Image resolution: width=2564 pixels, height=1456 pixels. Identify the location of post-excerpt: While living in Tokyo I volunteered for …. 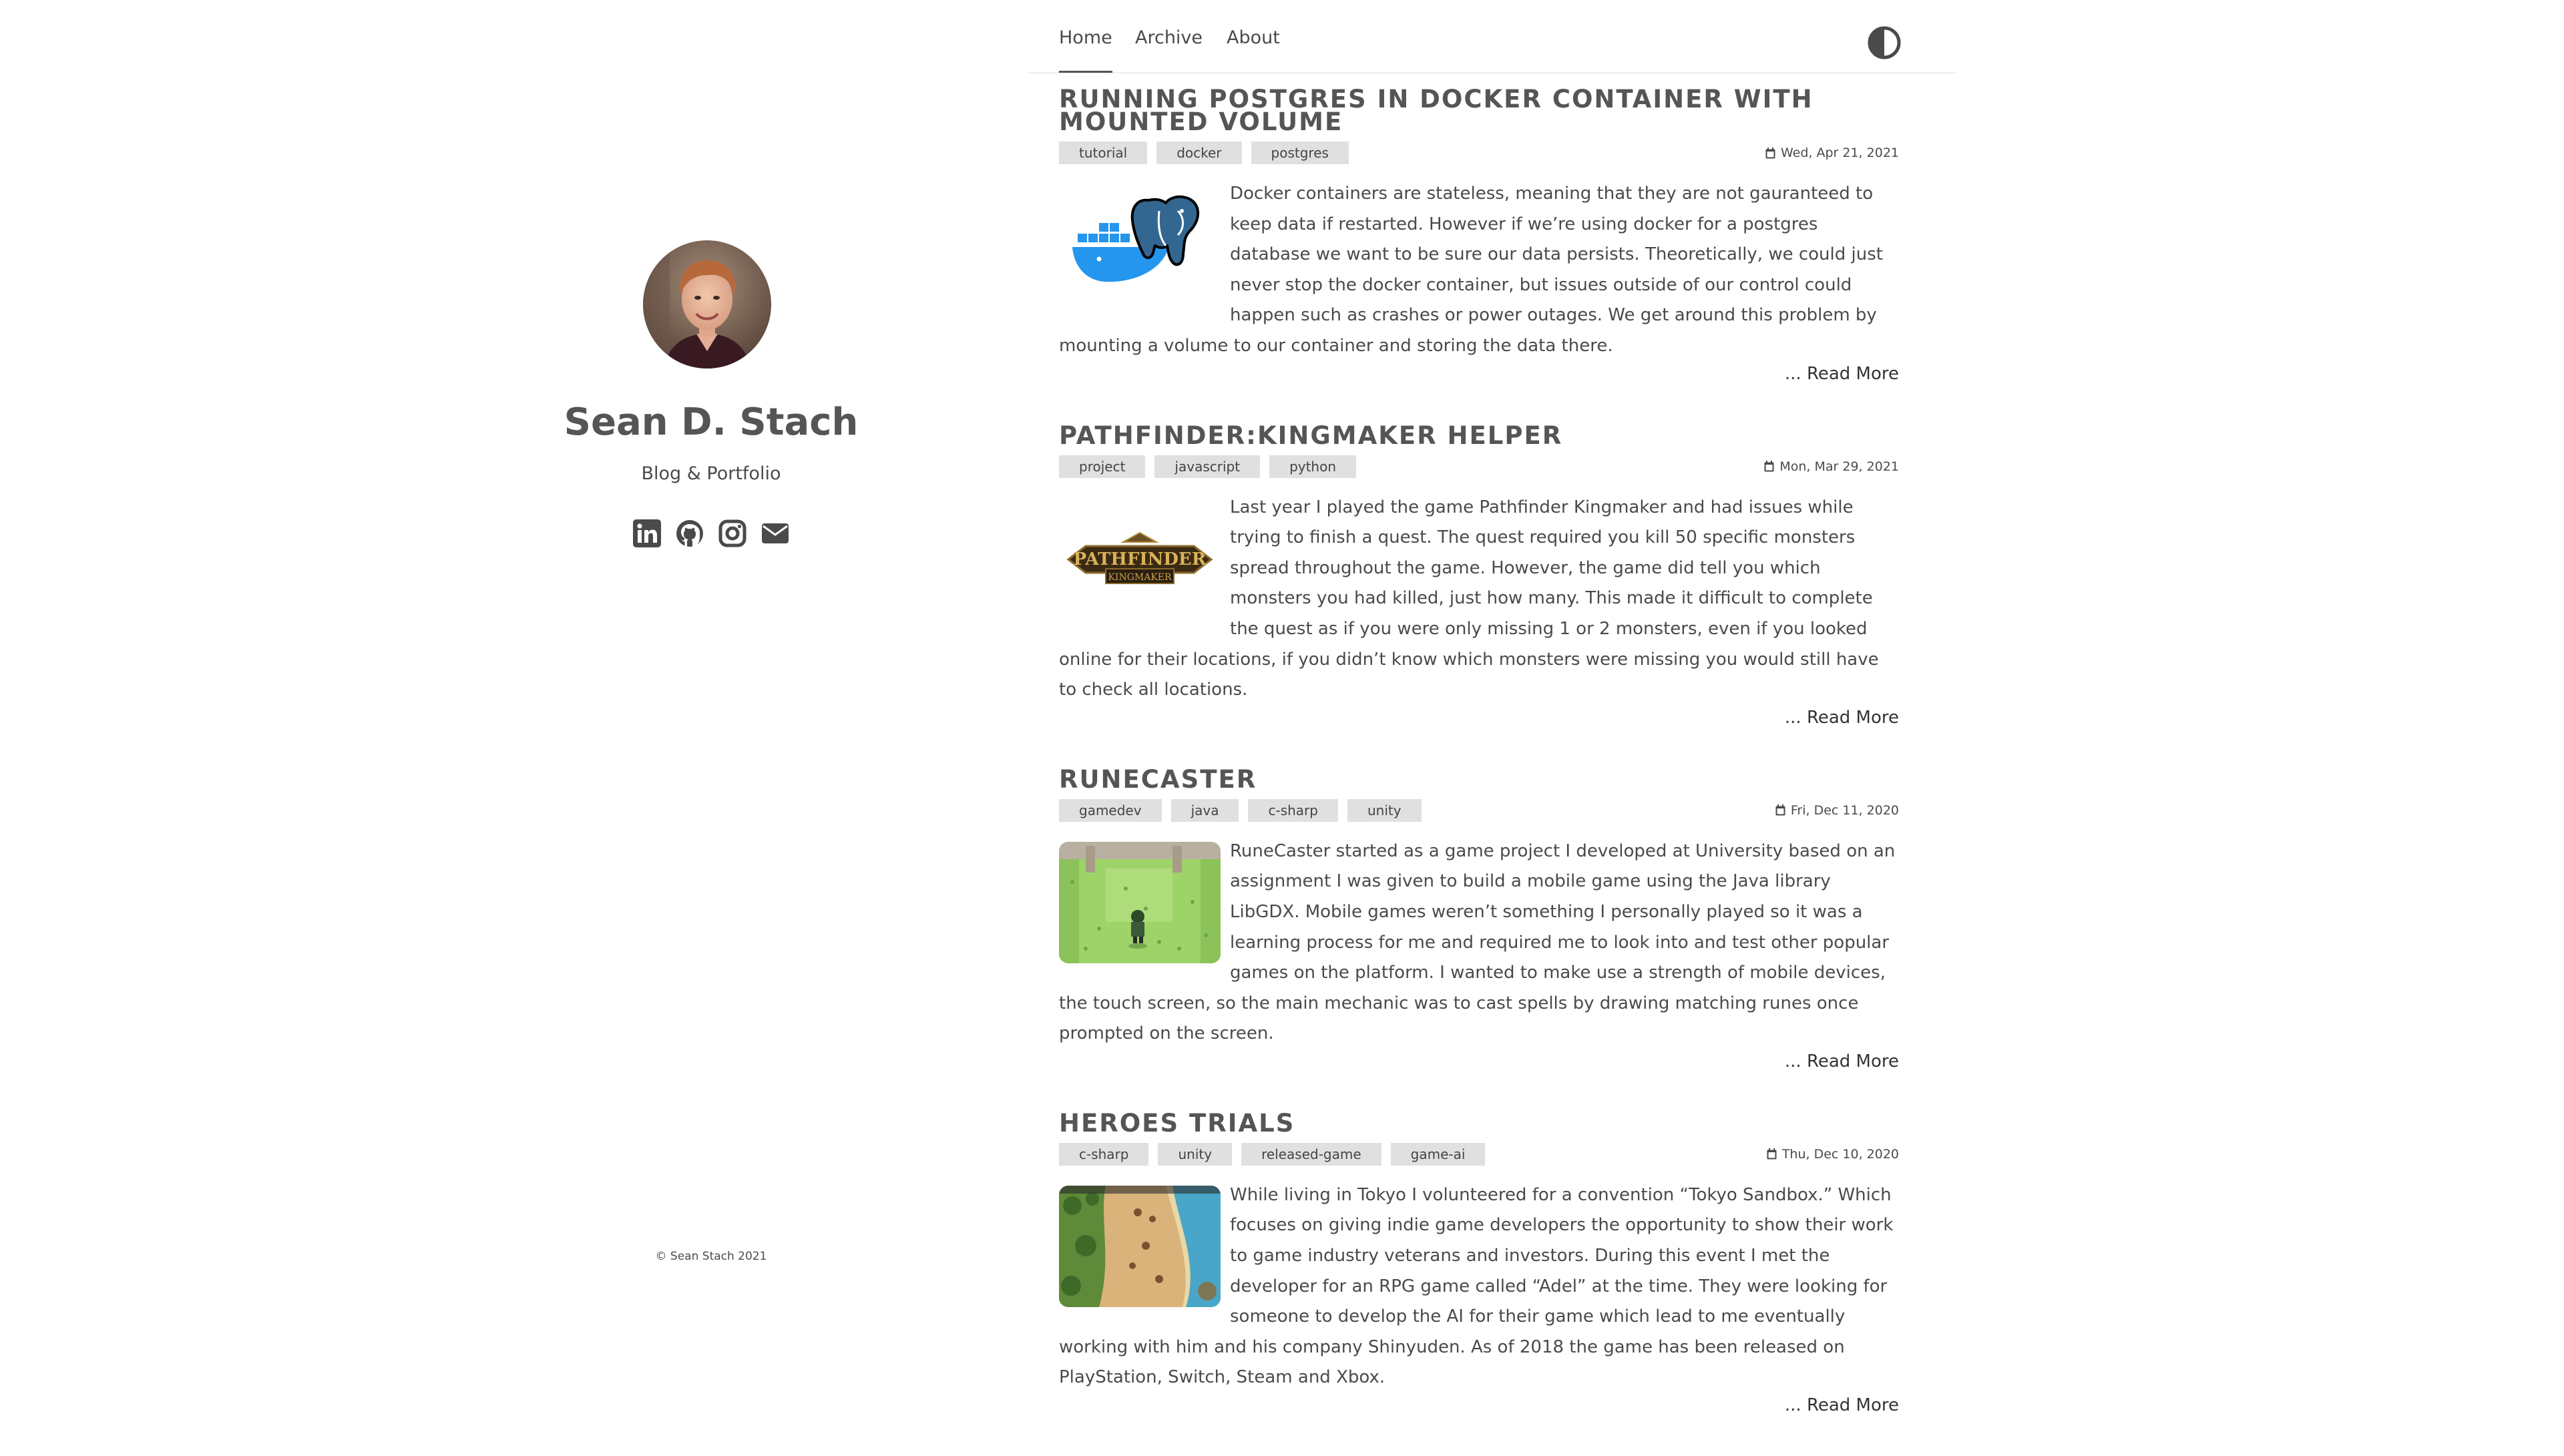
(1479, 1286).